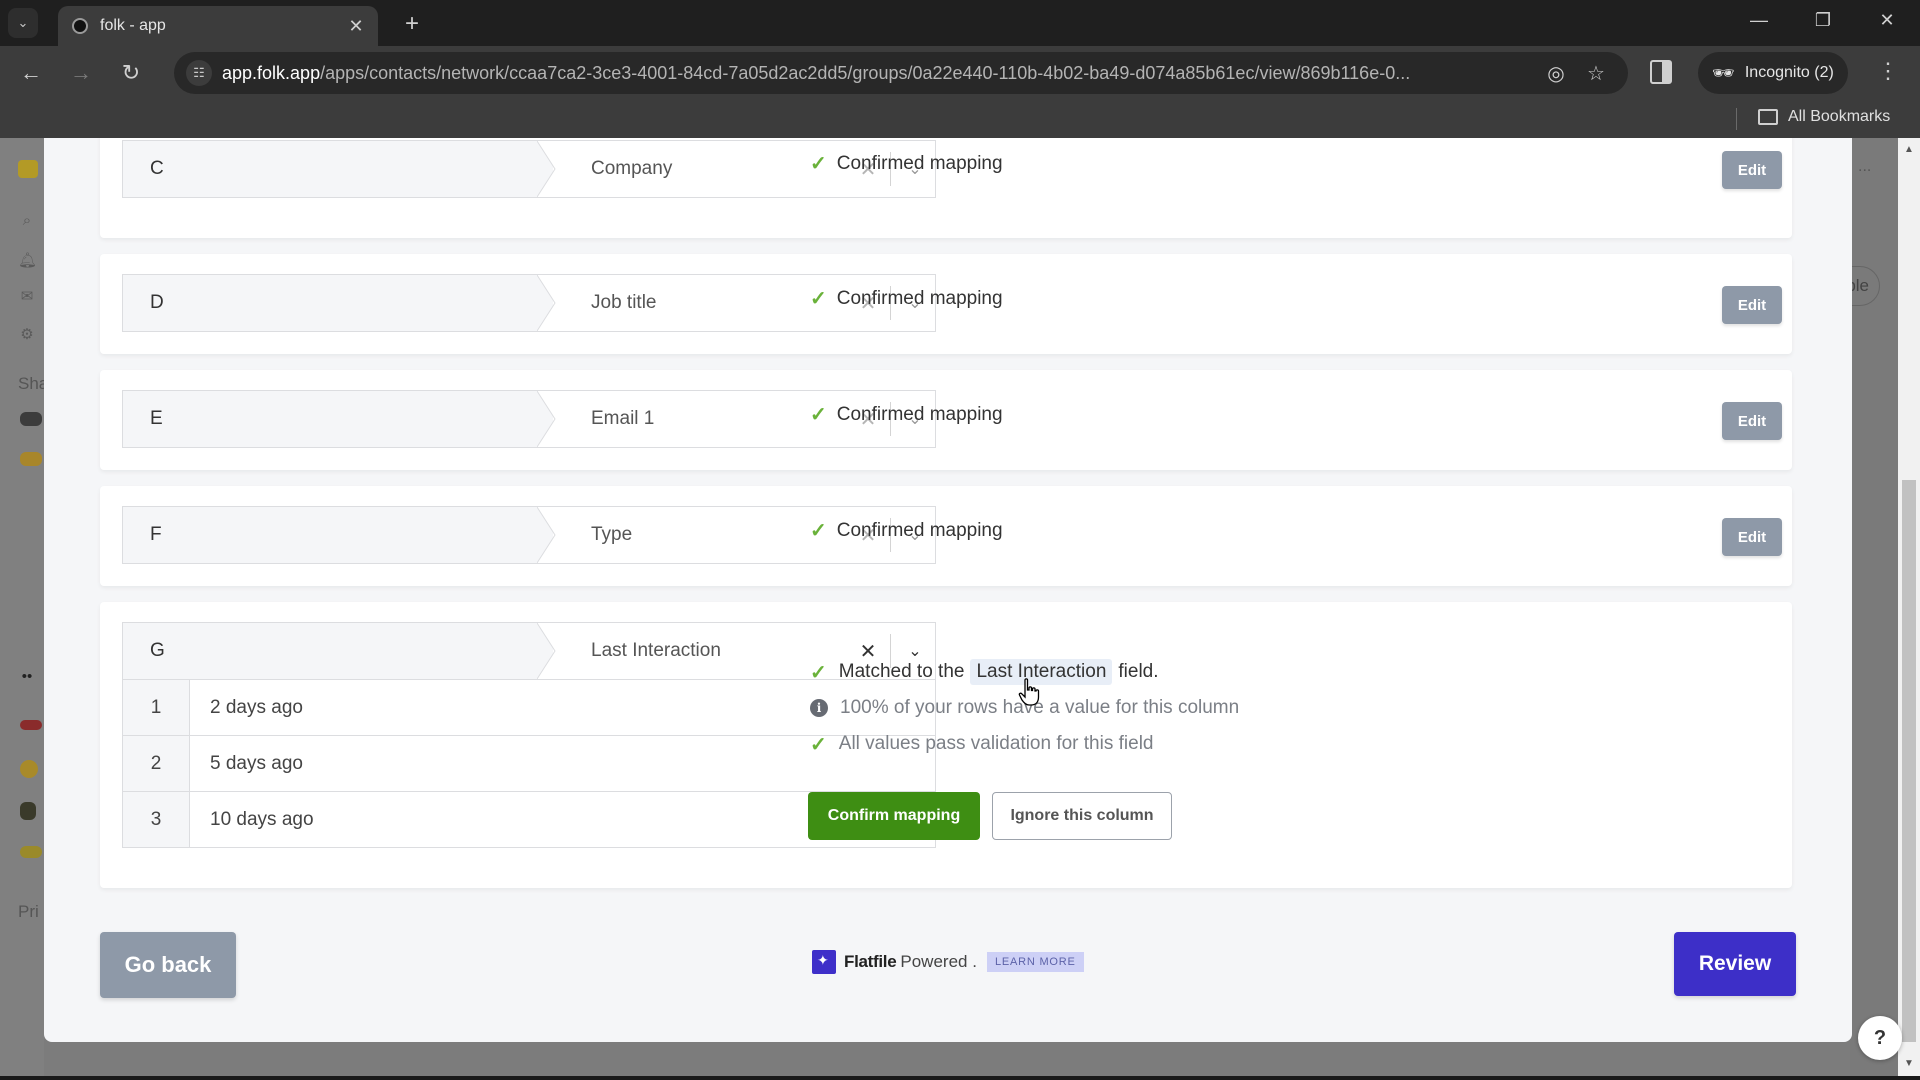 The width and height of the screenshot is (1920, 1080). I want to click on forward-arrow-icon: →, so click(81, 73).